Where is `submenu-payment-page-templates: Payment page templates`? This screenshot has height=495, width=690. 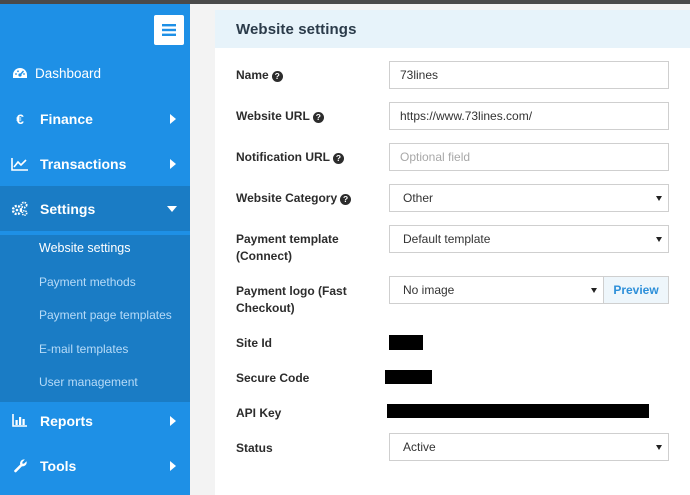 submenu-payment-page-templates: Payment page templates is located at coordinates (105, 315).